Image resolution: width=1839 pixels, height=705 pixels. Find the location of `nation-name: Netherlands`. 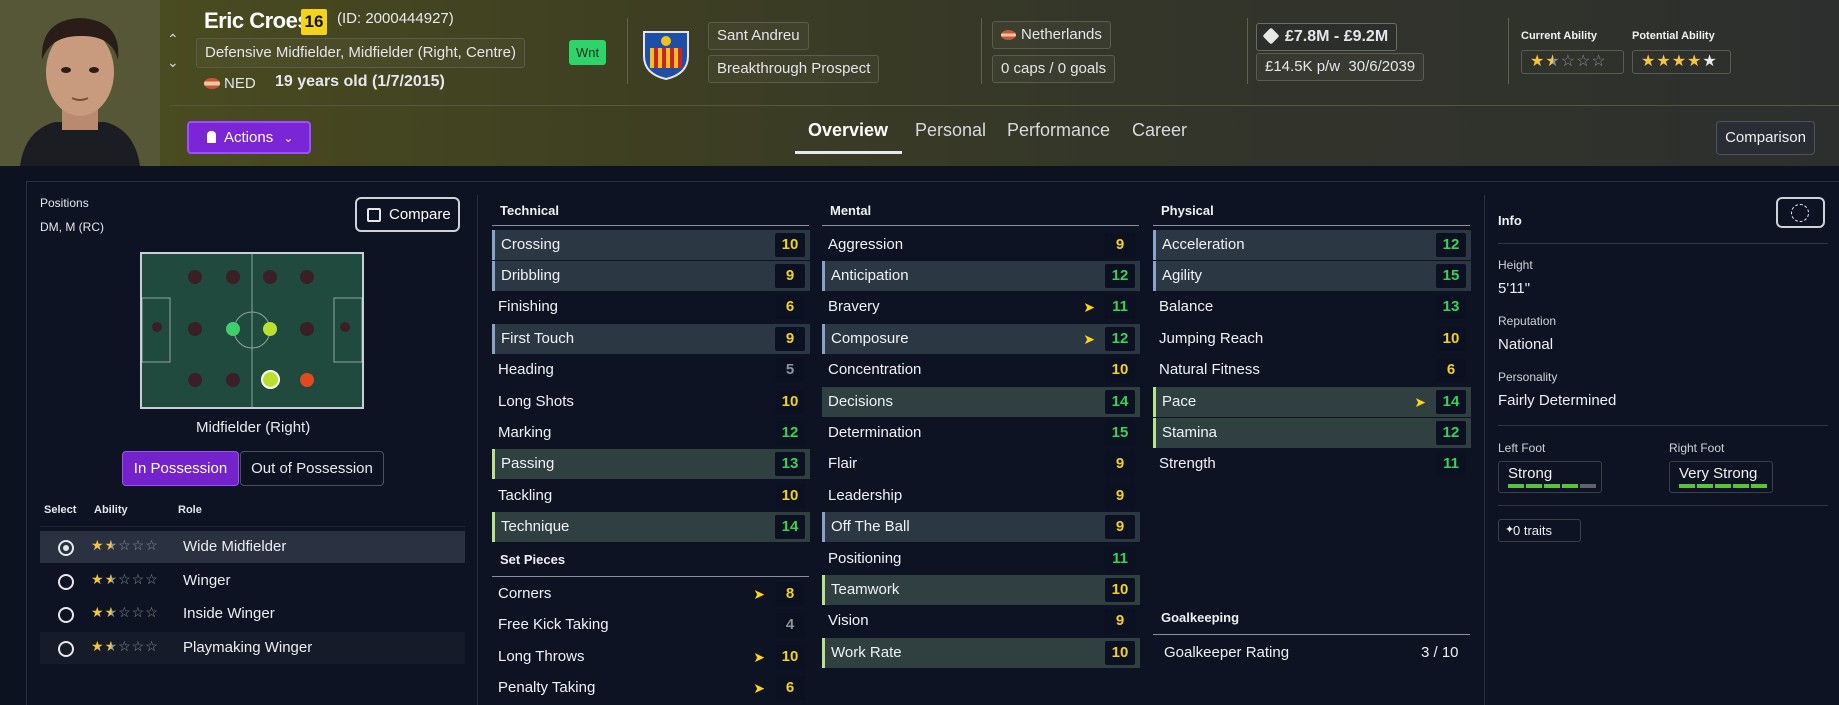

nation-name: Netherlands is located at coordinates (1061, 34).